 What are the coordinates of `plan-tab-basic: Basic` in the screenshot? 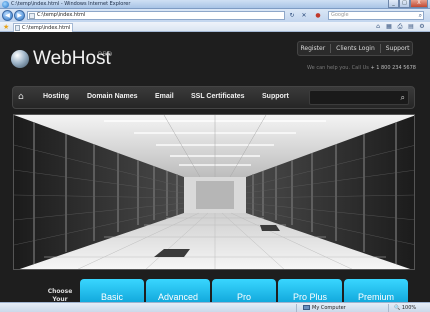 It's located at (112, 290).